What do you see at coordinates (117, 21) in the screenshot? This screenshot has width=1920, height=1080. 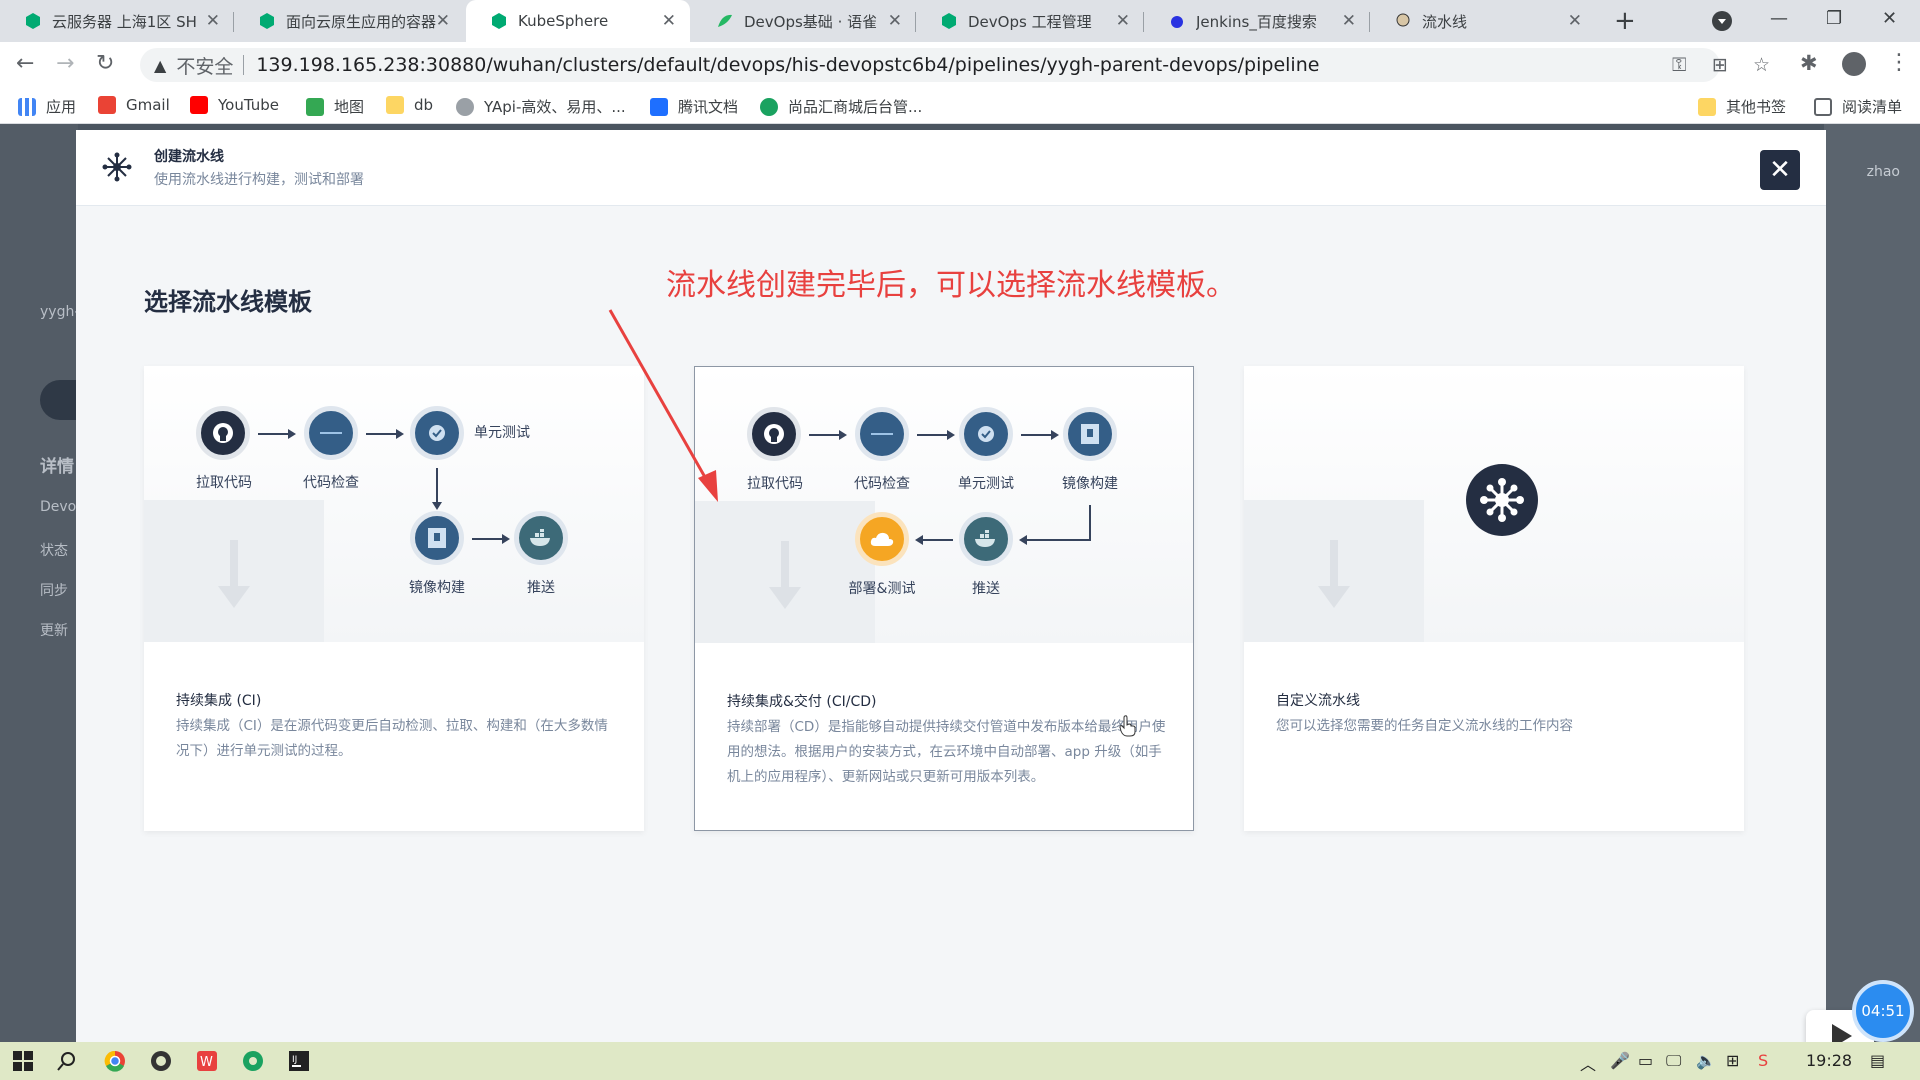 I see `tab-cloud-server: 云服务器 上海1区 SH ✕` at bounding box center [117, 21].